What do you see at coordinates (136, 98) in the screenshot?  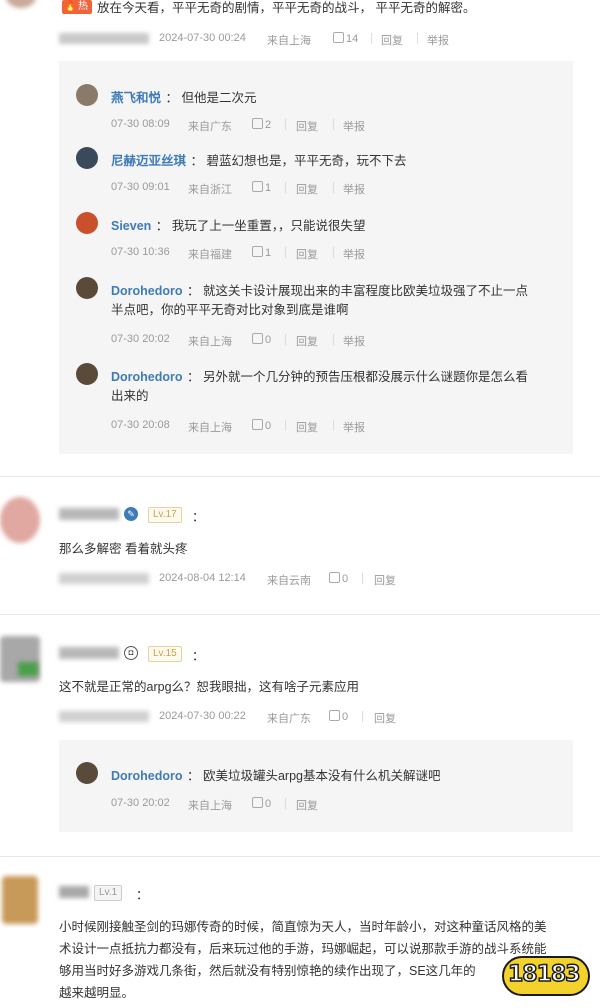 I see `reply-author: 燕飞和悦` at bounding box center [136, 98].